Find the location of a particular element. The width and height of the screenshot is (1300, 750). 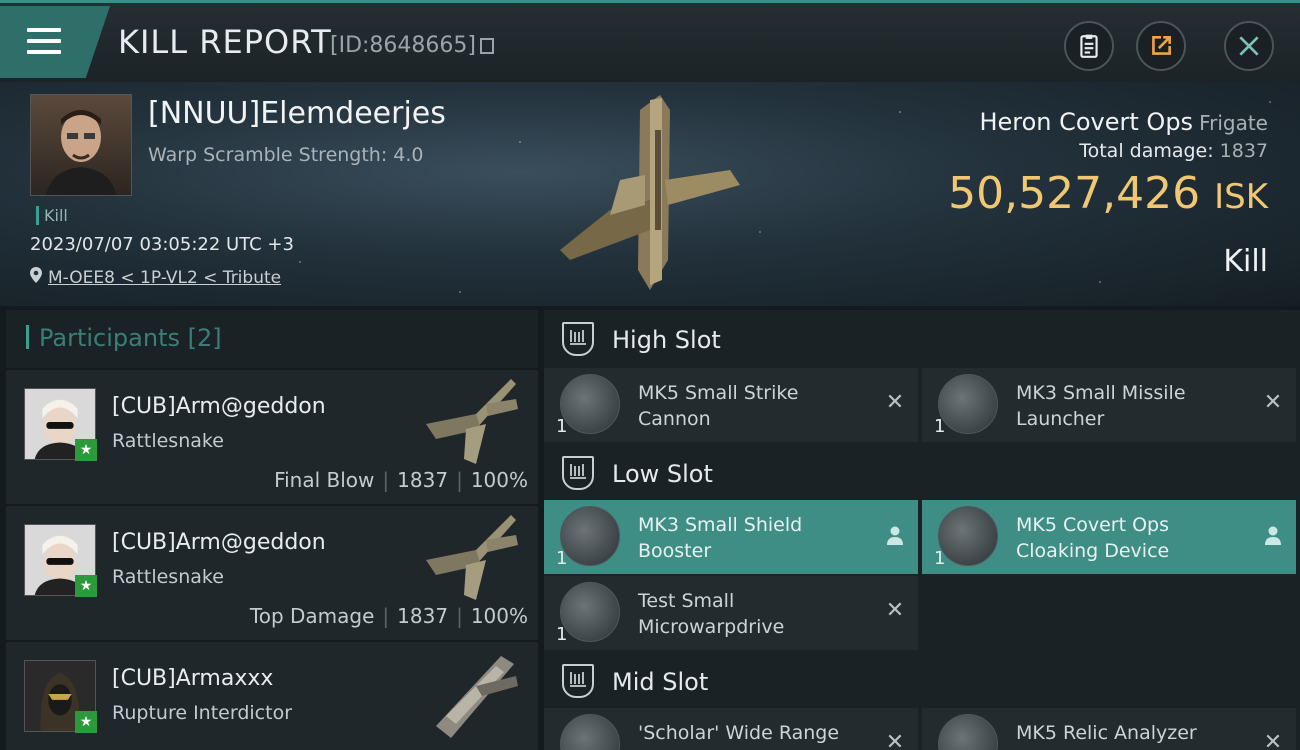

close-button is located at coordinates (1249, 46).